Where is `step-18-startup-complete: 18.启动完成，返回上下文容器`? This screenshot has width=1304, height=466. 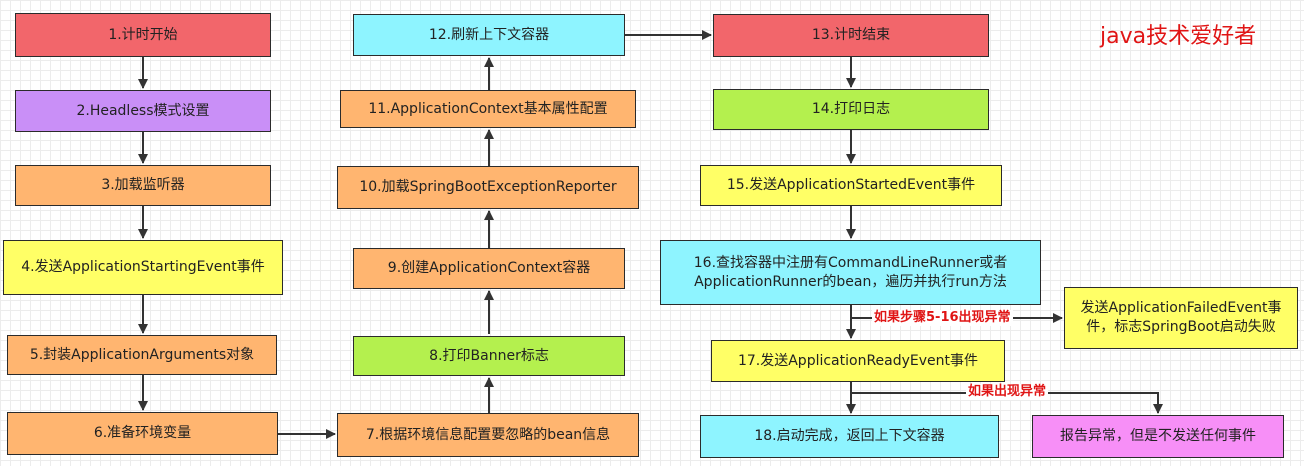 step-18-startup-complete: 18.启动完成，返回上下文容器 is located at coordinates (849, 436).